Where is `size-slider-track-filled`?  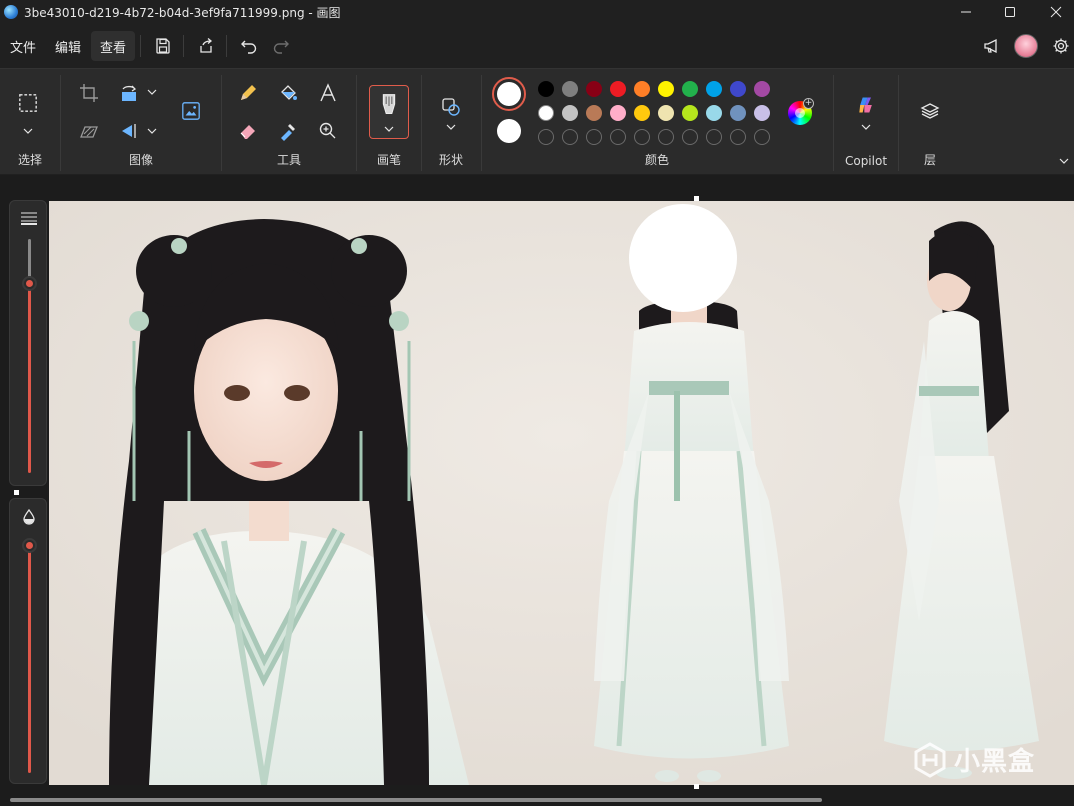 size-slider-track-filled is located at coordinates (29, 378).